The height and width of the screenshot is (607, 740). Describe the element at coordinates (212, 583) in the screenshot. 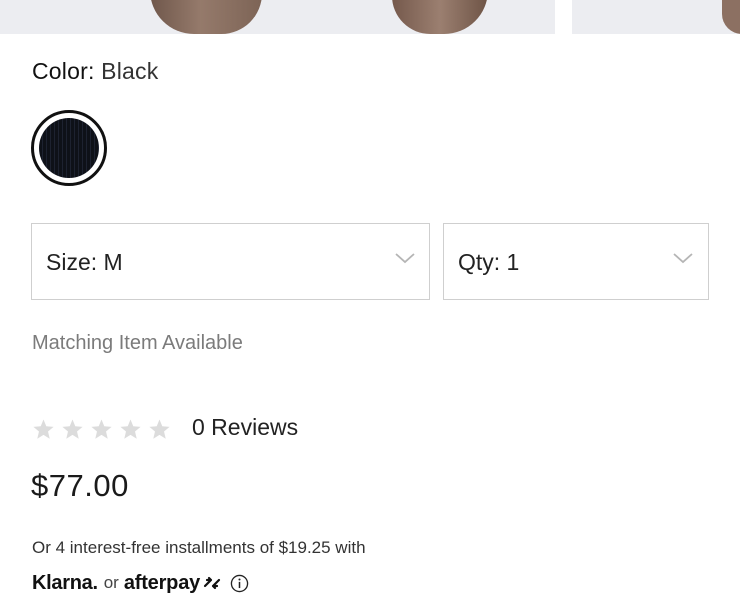

I see `afterpay-arrows-icon` at that location.